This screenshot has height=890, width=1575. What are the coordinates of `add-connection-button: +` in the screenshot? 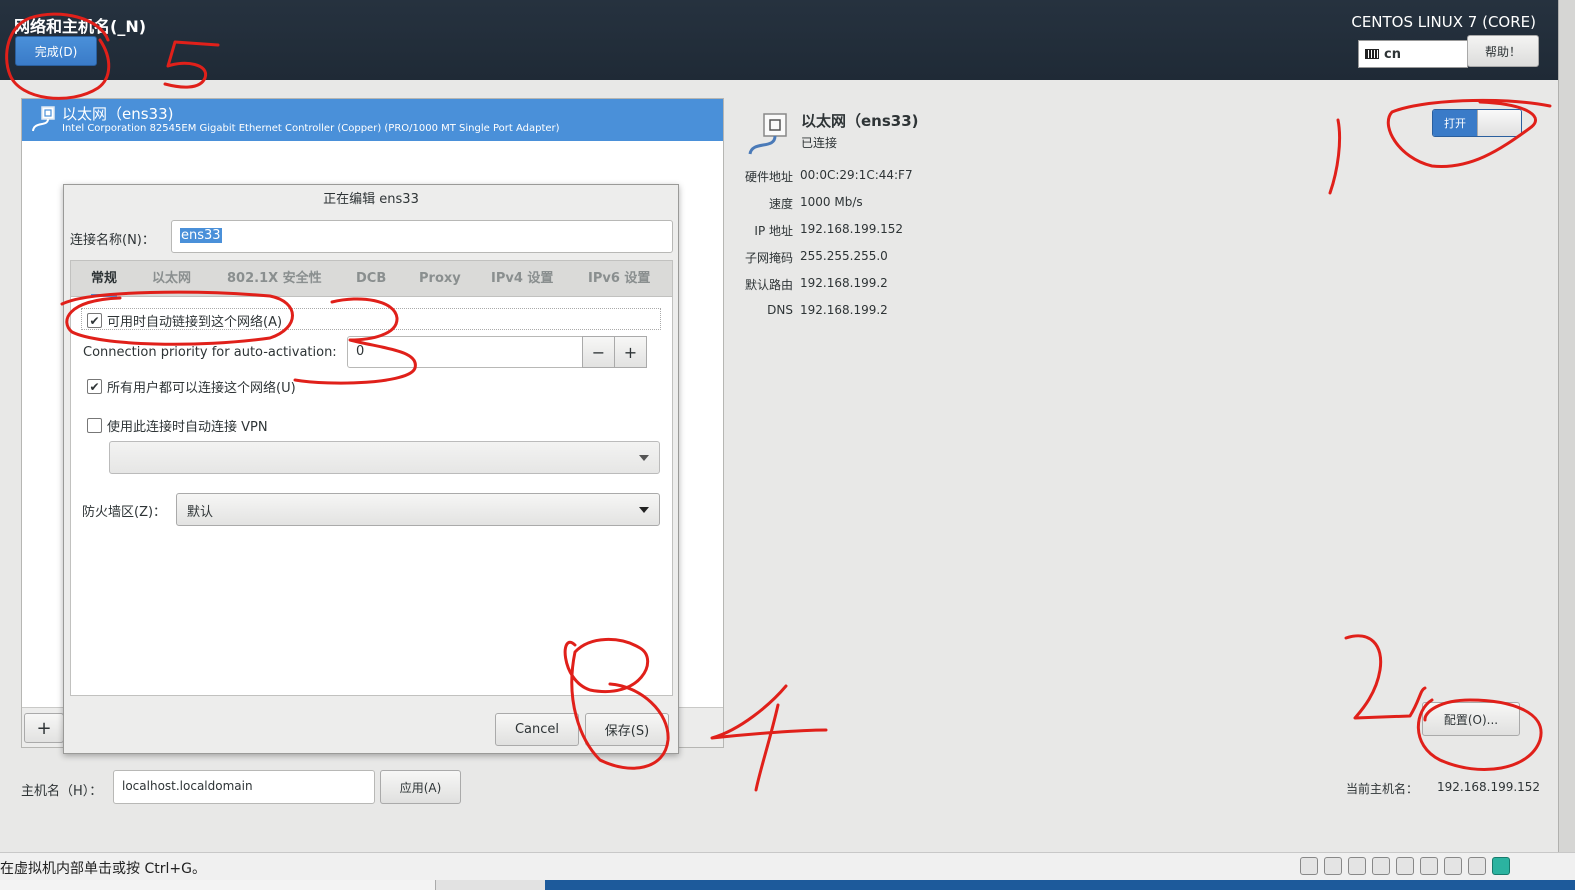 It's located at (44, 728).